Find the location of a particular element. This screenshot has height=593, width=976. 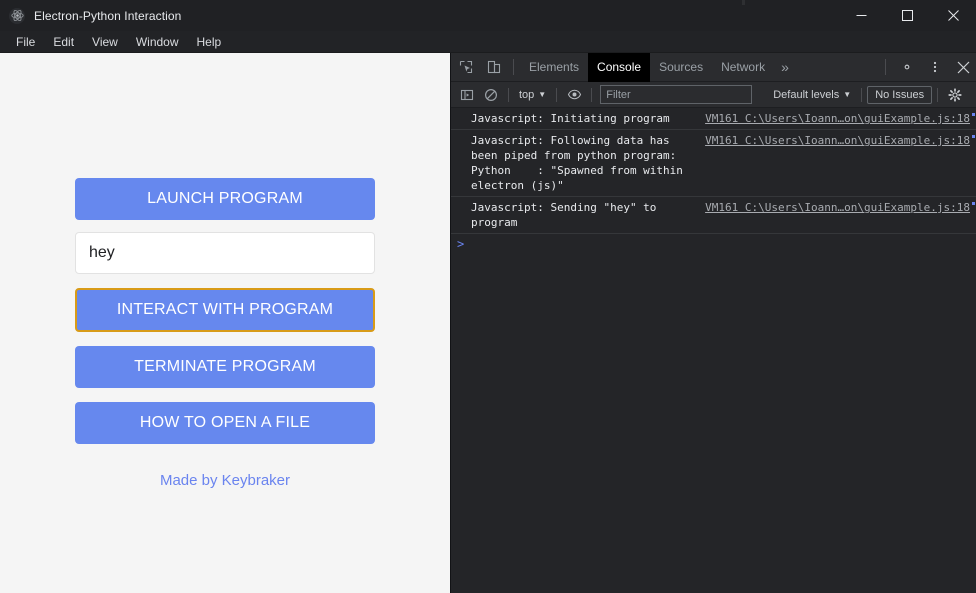

interact-with-program-button: INTERACT WITH PROGRAM is located at coordinates (225, 310).